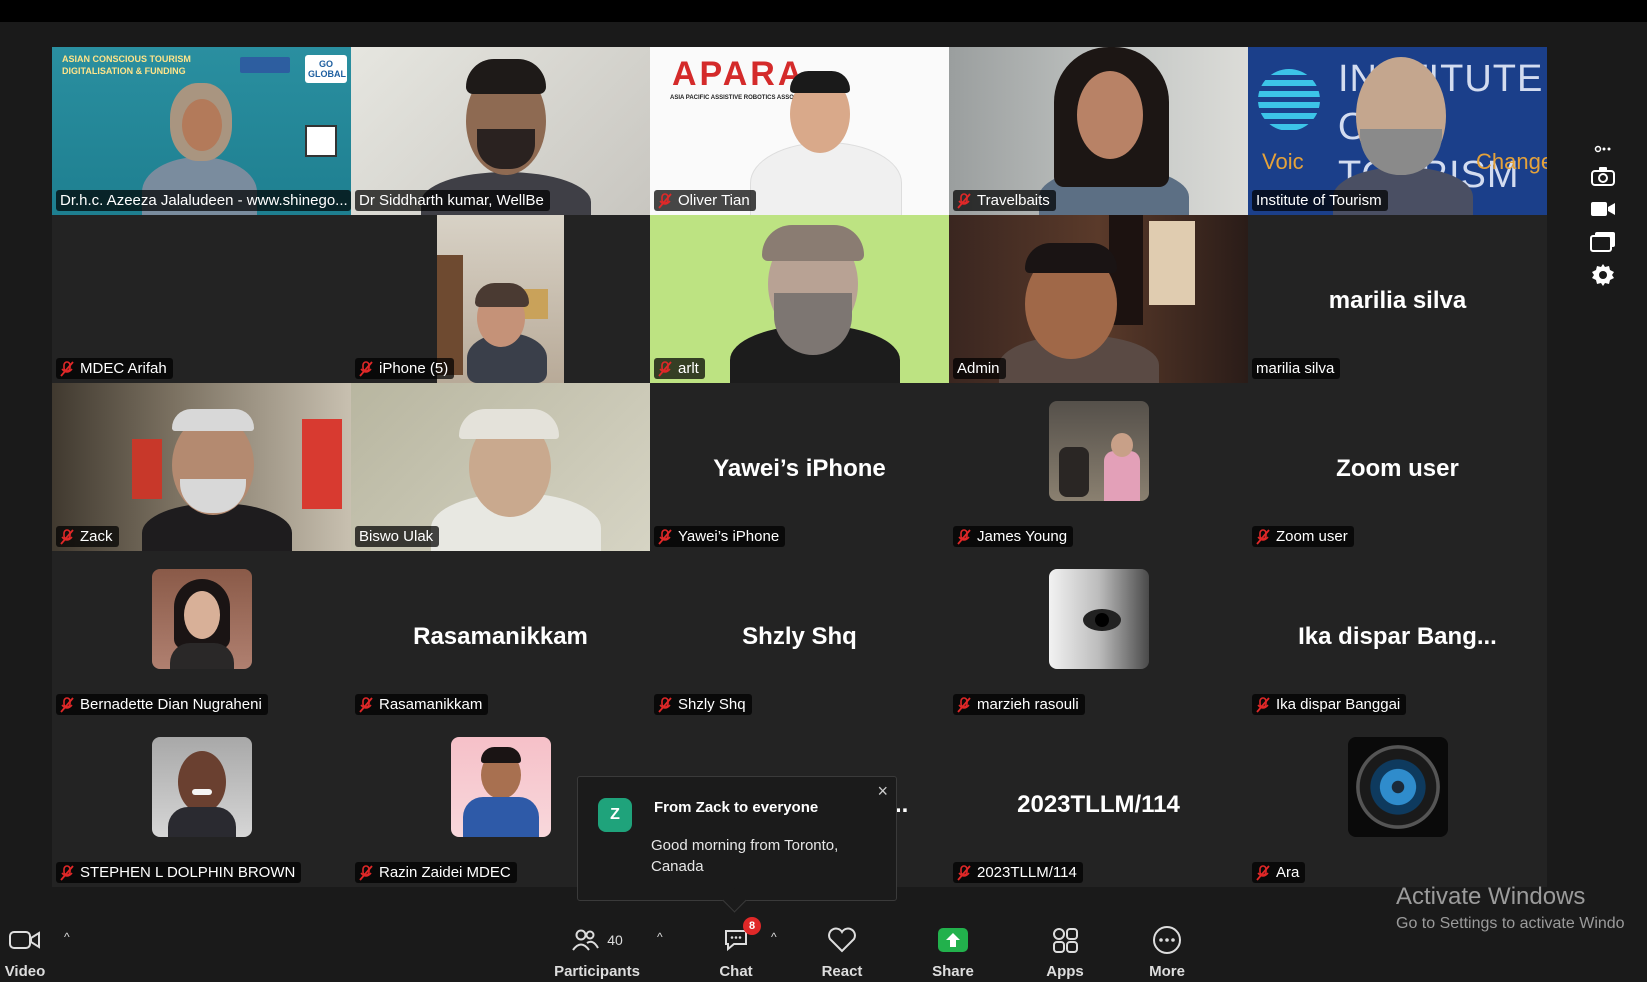 This screenshot has height=982, width=1647. I want to click on participant-display-name: Yawei’s iPhone, so click(799, 468).